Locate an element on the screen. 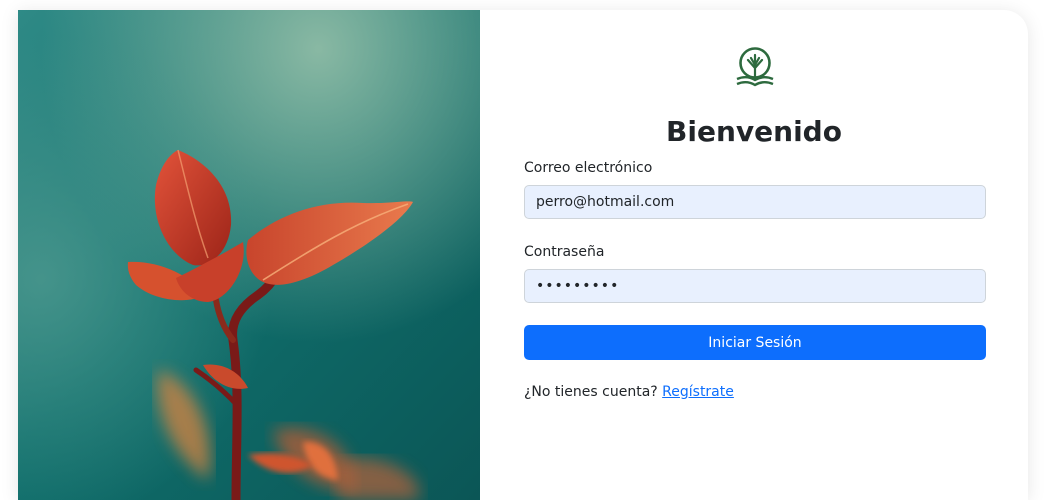  register-prompt: ¿No tienes cuenta? Regístrate is located at coordinates (629, 392).